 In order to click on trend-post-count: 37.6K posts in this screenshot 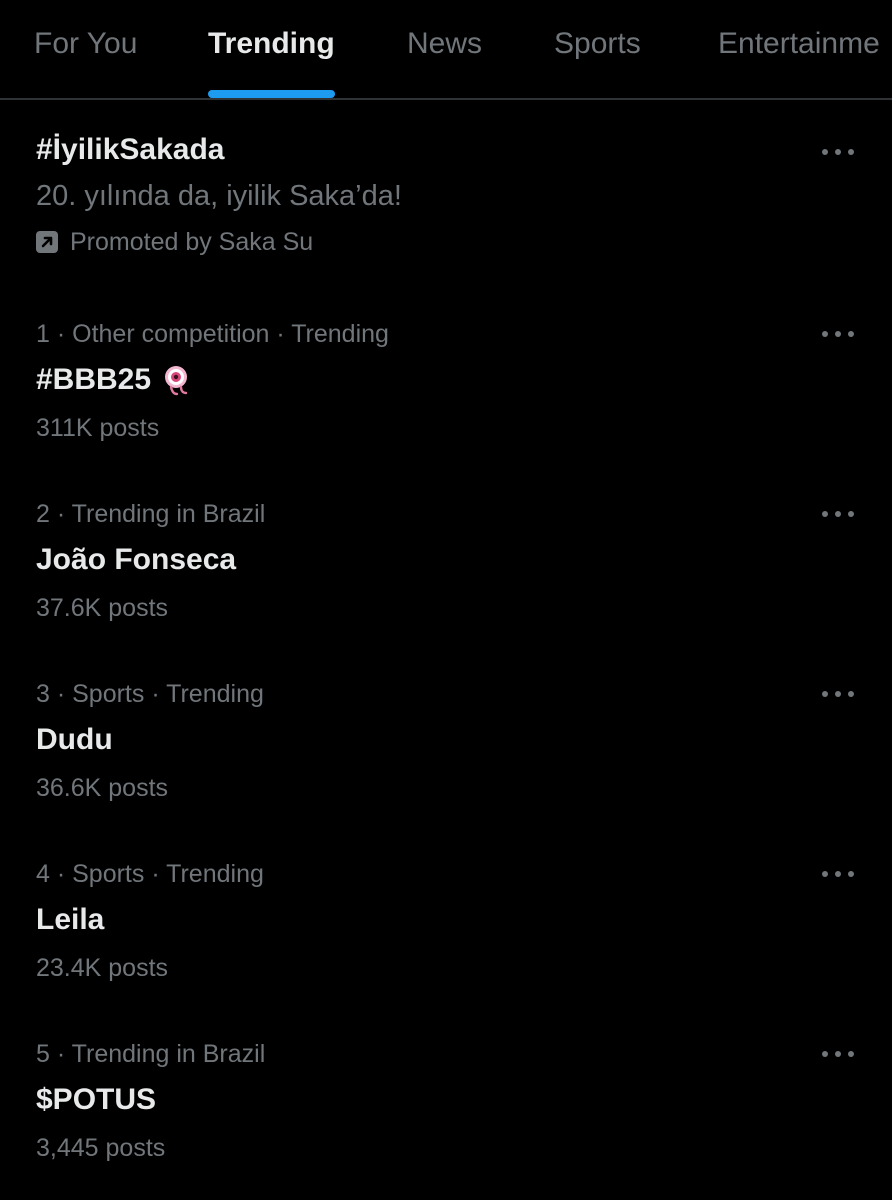, I will do `click(102, 608)`.